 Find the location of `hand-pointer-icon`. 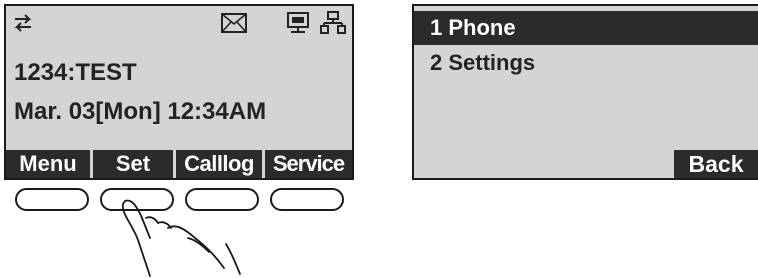

hand-pointer-icon is located at coordinates (181, 238).